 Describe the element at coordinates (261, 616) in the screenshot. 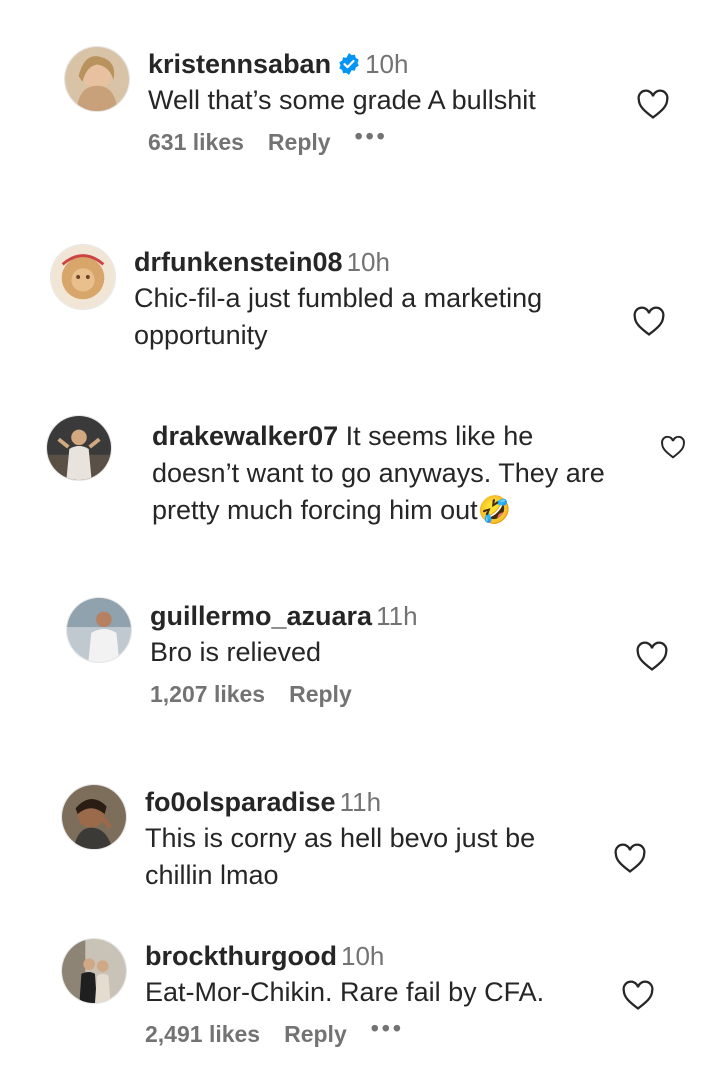

I see `username: guillermo_azuara` at that location.